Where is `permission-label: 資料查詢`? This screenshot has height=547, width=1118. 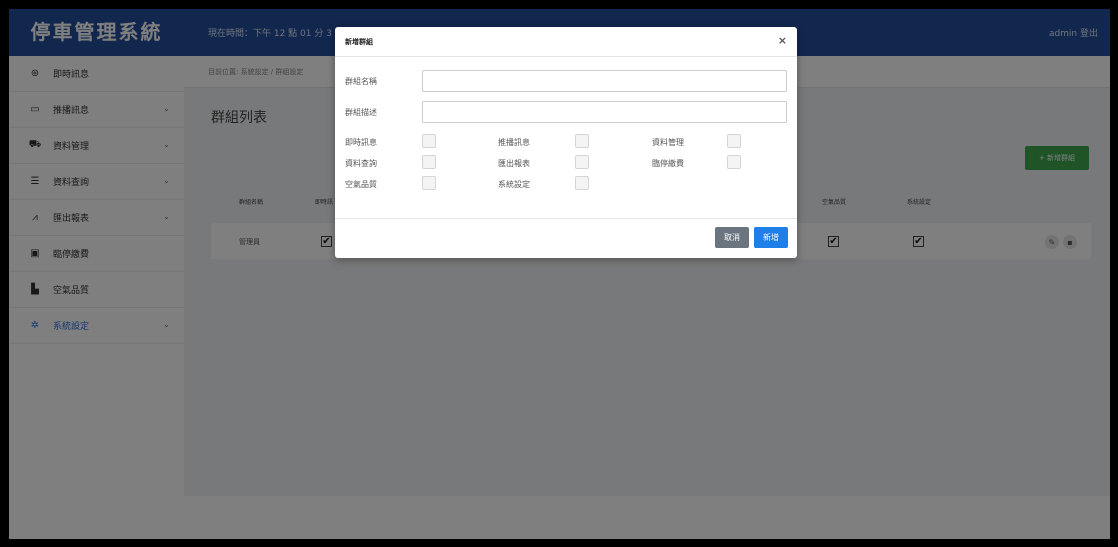 permission-label: 資料查詢 is located at coordinates (361, 163).